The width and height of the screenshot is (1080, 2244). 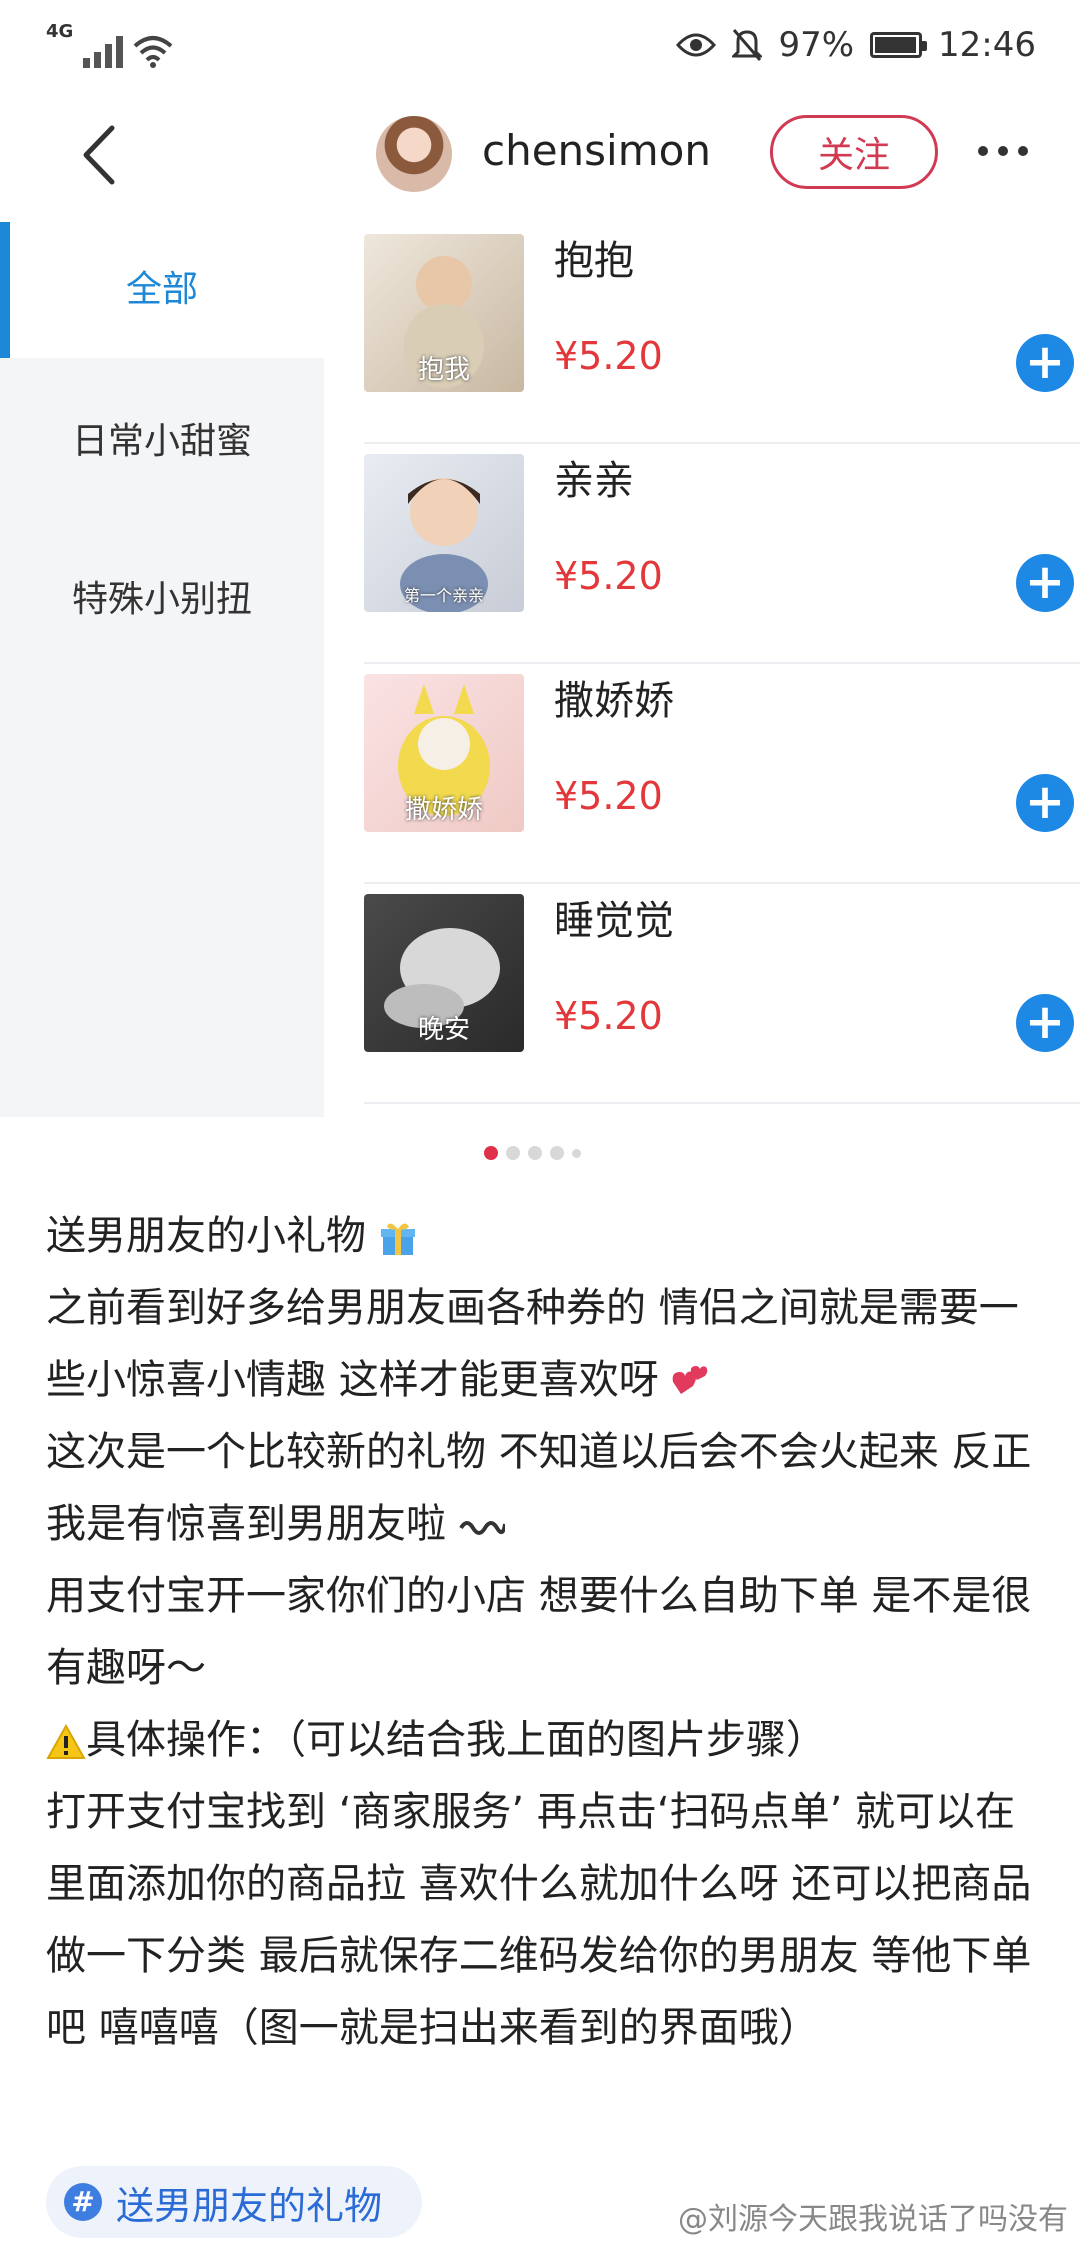 What do you see at coordinates (816, 45) in the screenshot?
I see `battery-percent: 97%` at bounding box center [816, 45].